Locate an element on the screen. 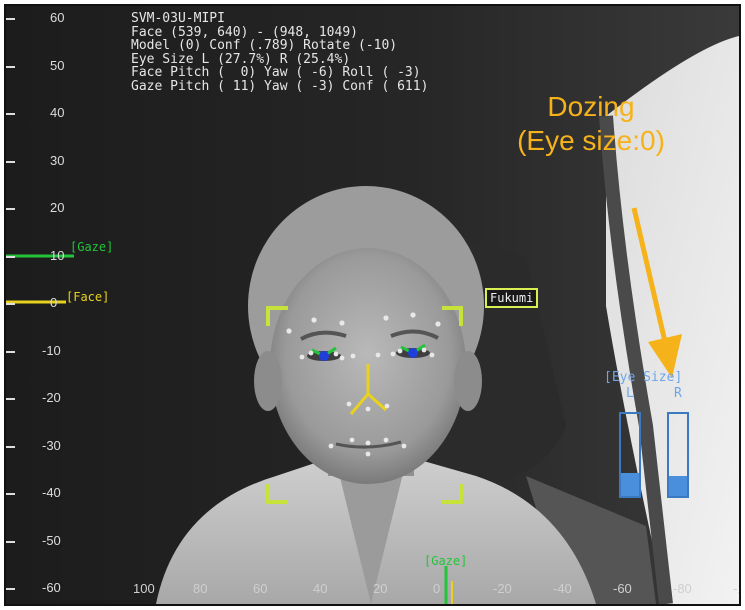  y-axis-label: 20 is located at coordinates (57, 207).